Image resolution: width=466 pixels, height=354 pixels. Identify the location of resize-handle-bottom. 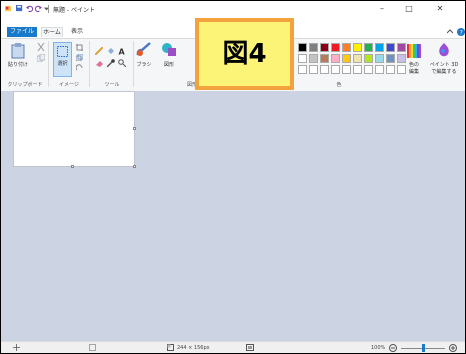
(72, 166).